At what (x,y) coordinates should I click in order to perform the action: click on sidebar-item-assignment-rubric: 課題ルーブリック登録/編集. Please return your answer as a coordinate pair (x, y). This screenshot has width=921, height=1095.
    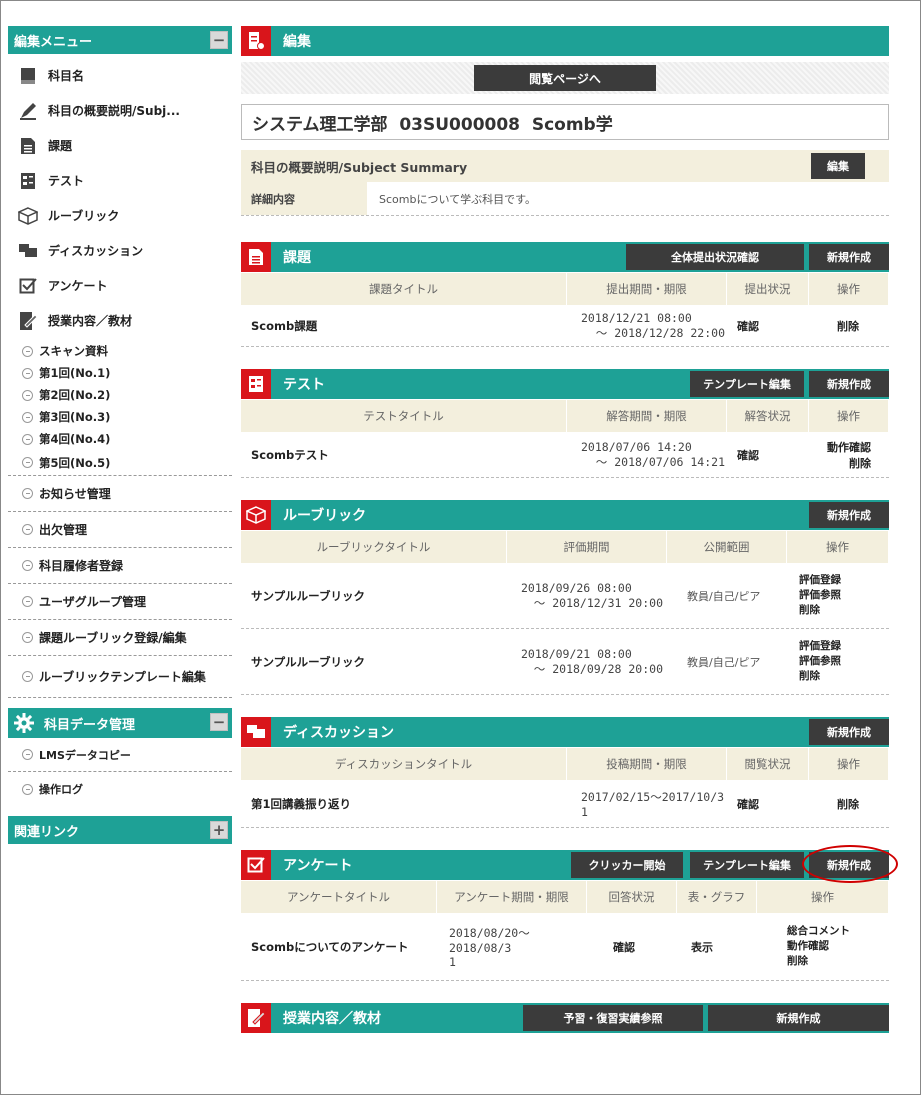
    Looking at the image, I should click on (120, 638).